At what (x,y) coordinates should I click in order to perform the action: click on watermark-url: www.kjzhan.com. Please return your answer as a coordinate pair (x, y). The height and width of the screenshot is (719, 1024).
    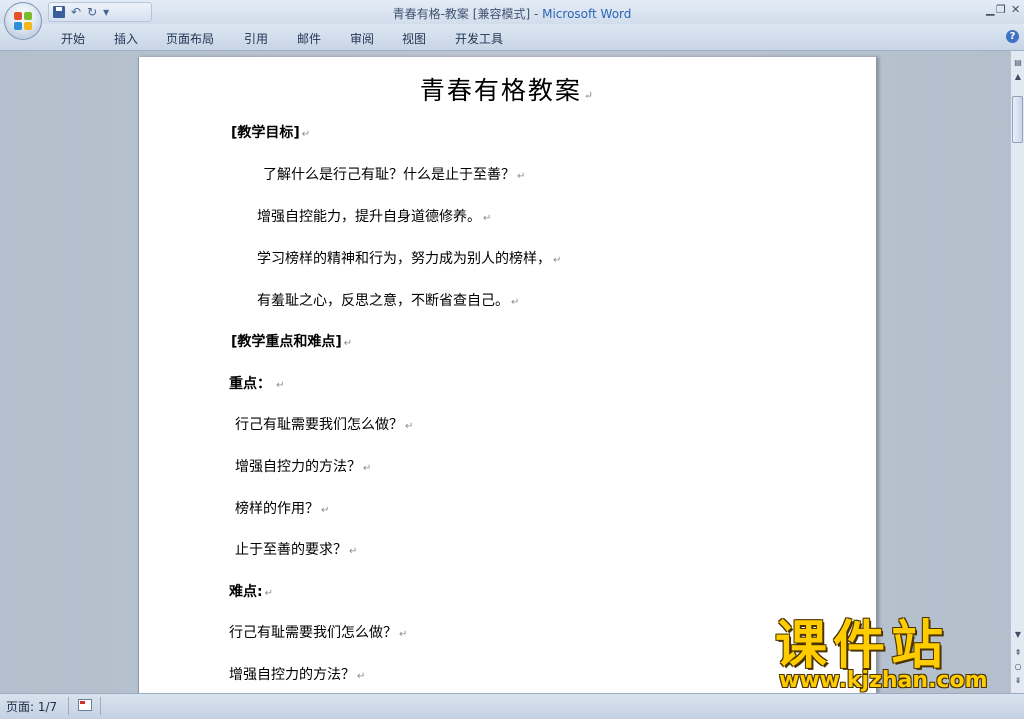
    Looking at the image, I should click on (883, 680).